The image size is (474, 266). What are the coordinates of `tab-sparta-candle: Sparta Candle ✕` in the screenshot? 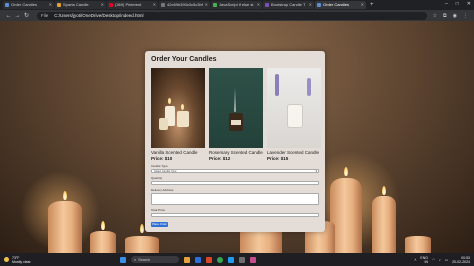 It's located at (80, 5).